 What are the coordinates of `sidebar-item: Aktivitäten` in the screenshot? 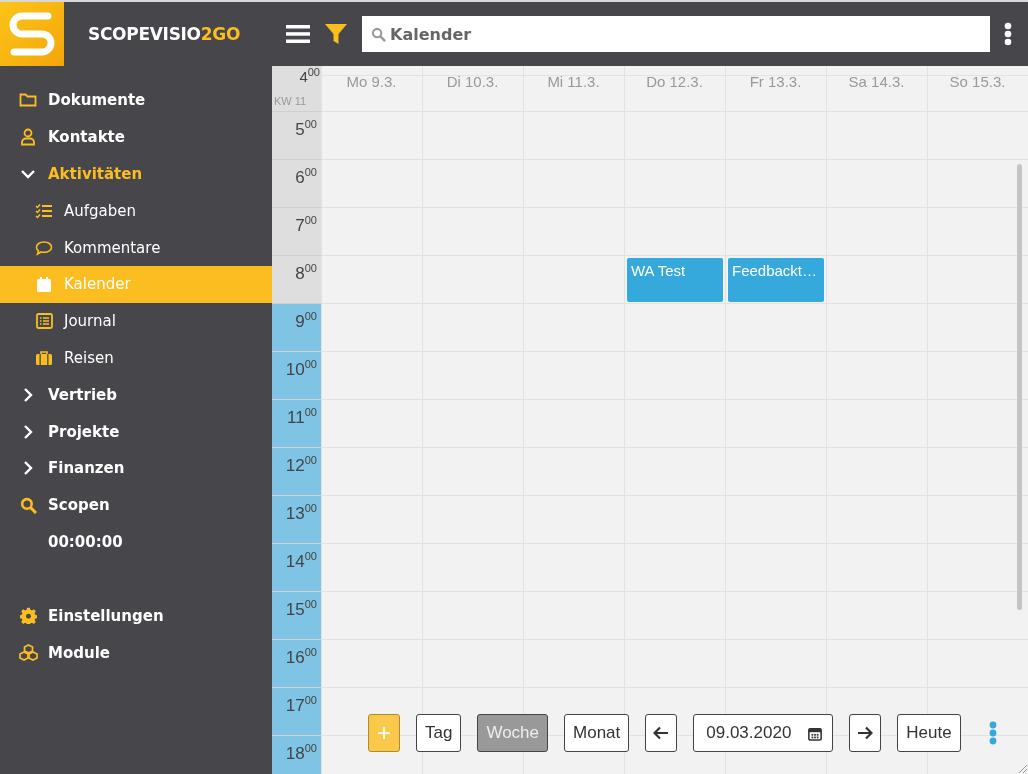 It's located at (136, 174).